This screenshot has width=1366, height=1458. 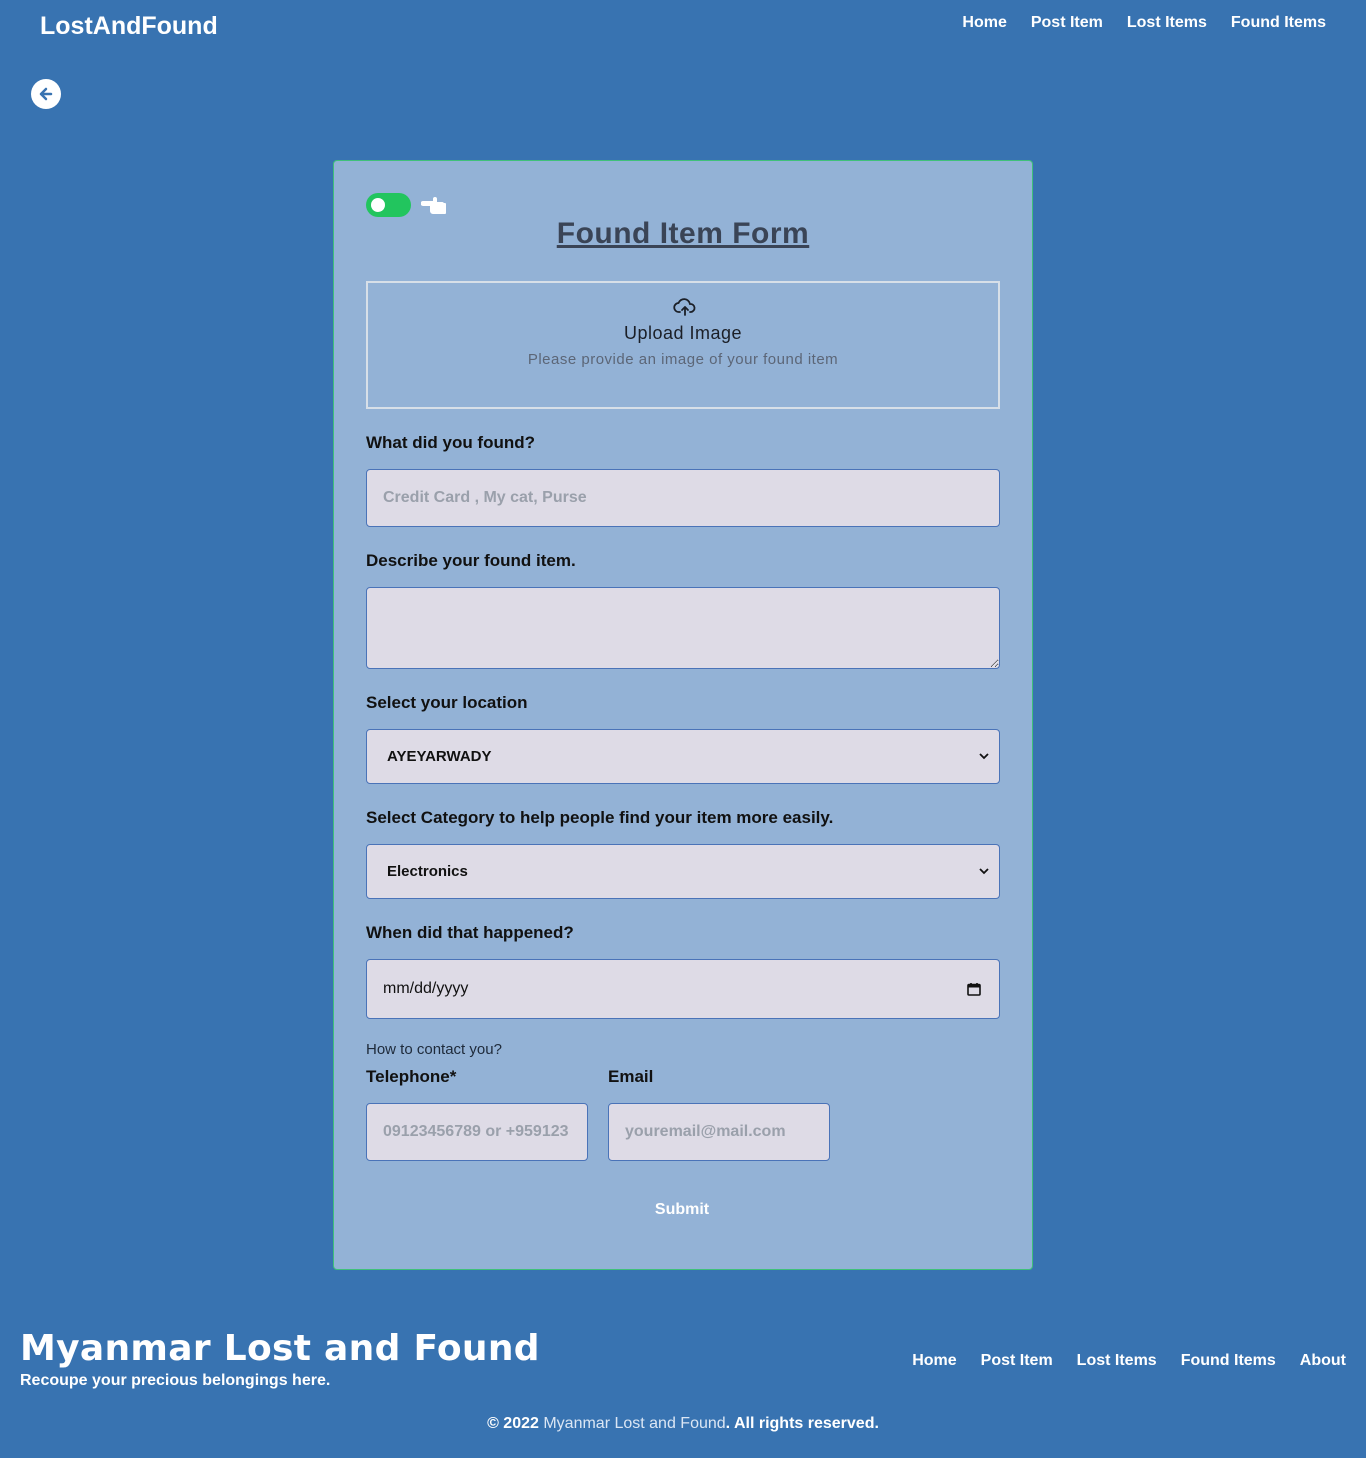 I want to click on nav-lost-items: Lost Items, so click(x=1167, y=23).